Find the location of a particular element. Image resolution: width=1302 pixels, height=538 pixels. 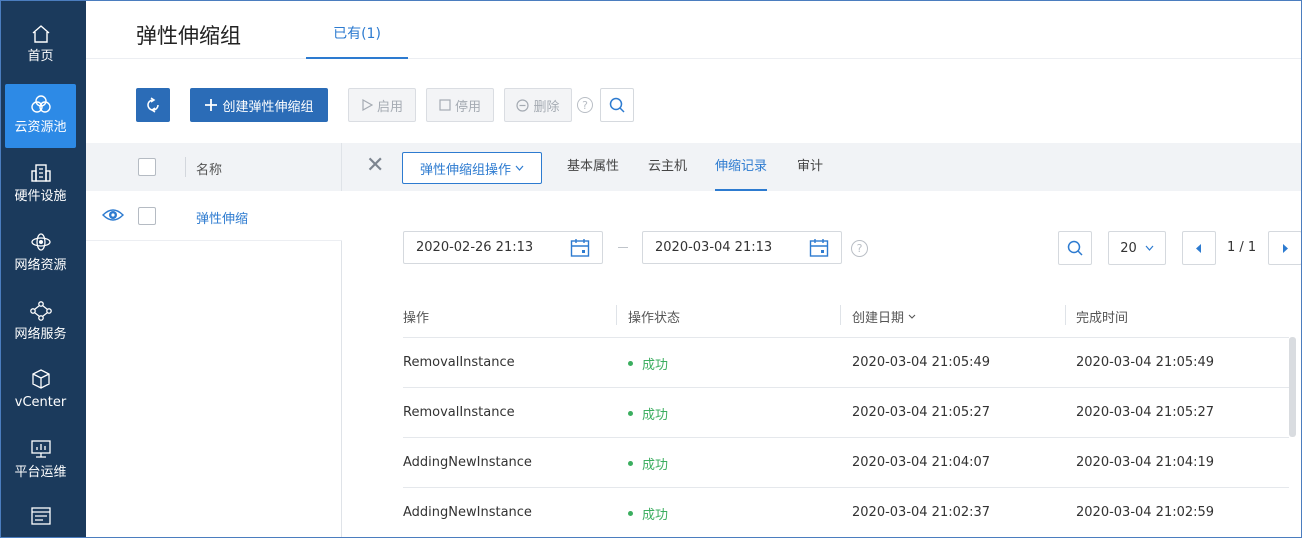

create-scaling-group-button: 创建弹性伸缩组 is located at coordinates (259, 105).